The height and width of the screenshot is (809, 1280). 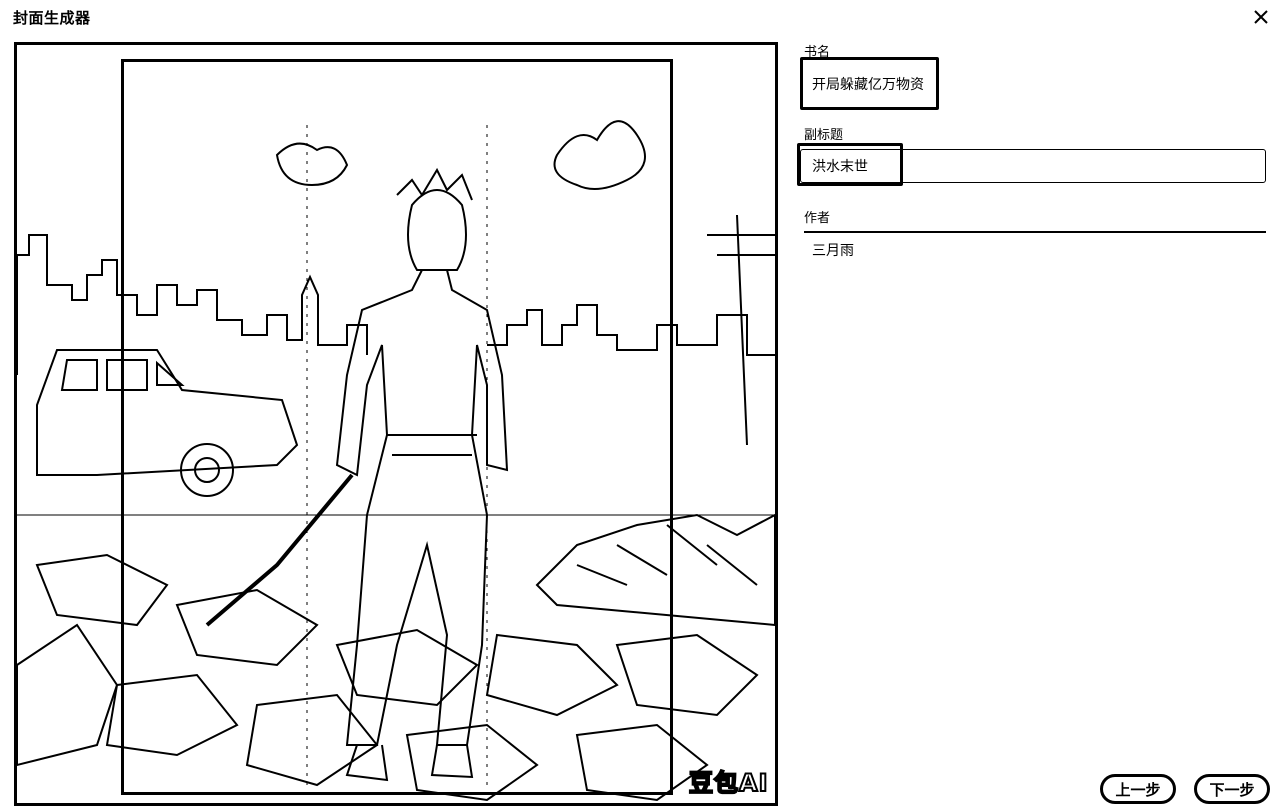 I want to click on author-field, so click(x=912, y=250).